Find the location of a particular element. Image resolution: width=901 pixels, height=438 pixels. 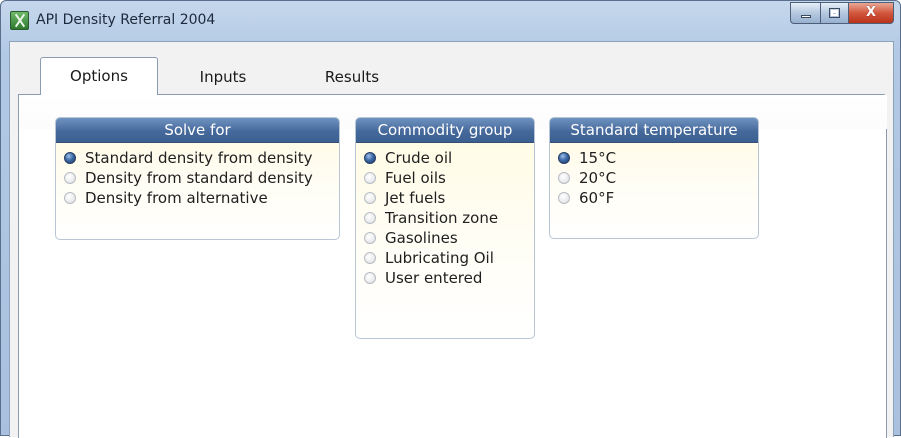

option-label: User entered is located at coordinates (434, 278).